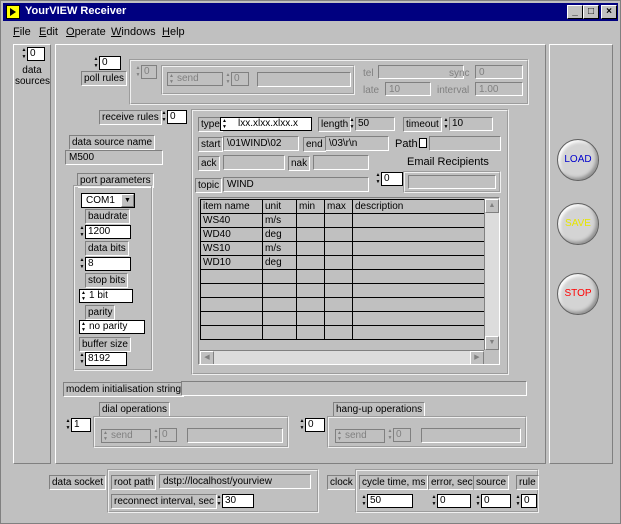 The width and height of the screenshot is (621, 524). I want to click on chevron-down-icon: ▼, so click(127, 200).